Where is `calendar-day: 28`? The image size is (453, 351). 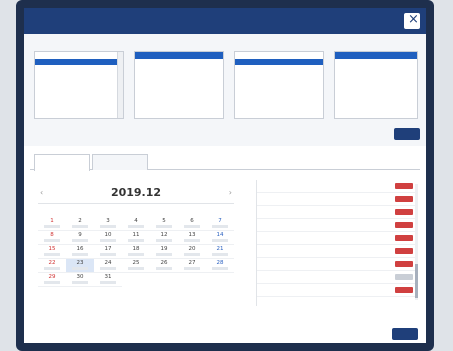
calendar-day: 28 is located at coordinates (220, 266).